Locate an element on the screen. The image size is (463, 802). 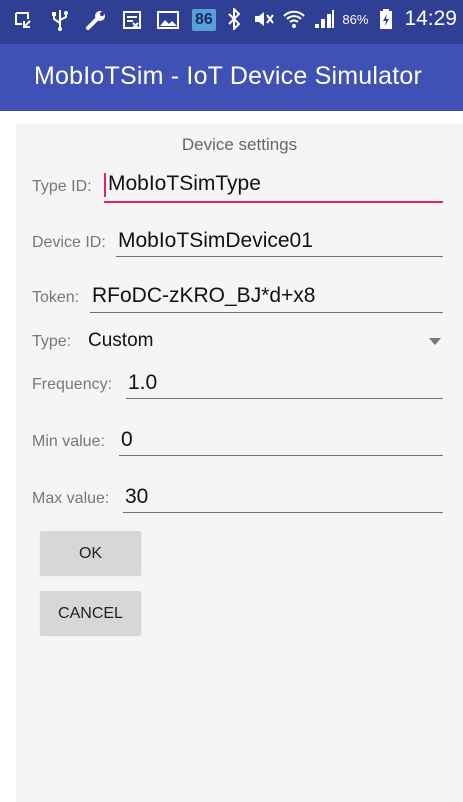
token-label: Token: is located at coordinates (56, 297).